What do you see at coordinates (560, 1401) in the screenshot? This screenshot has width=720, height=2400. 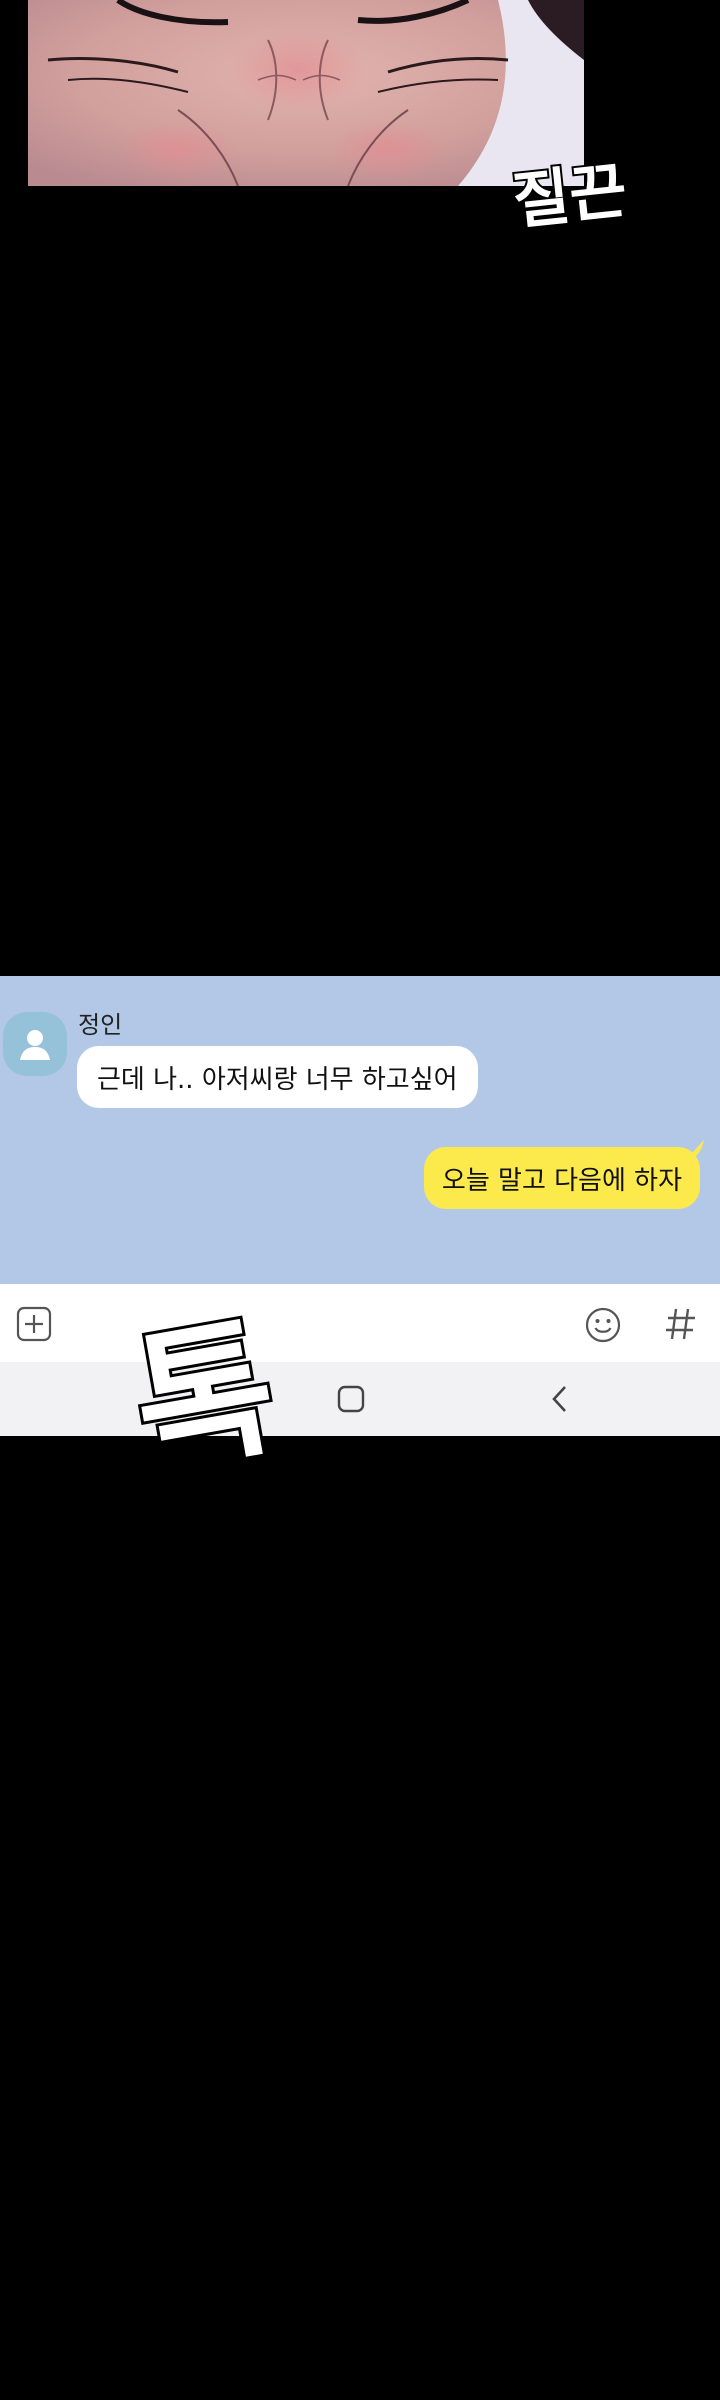 I see `chevron-left-icon` at bounding box center [560, 1401].